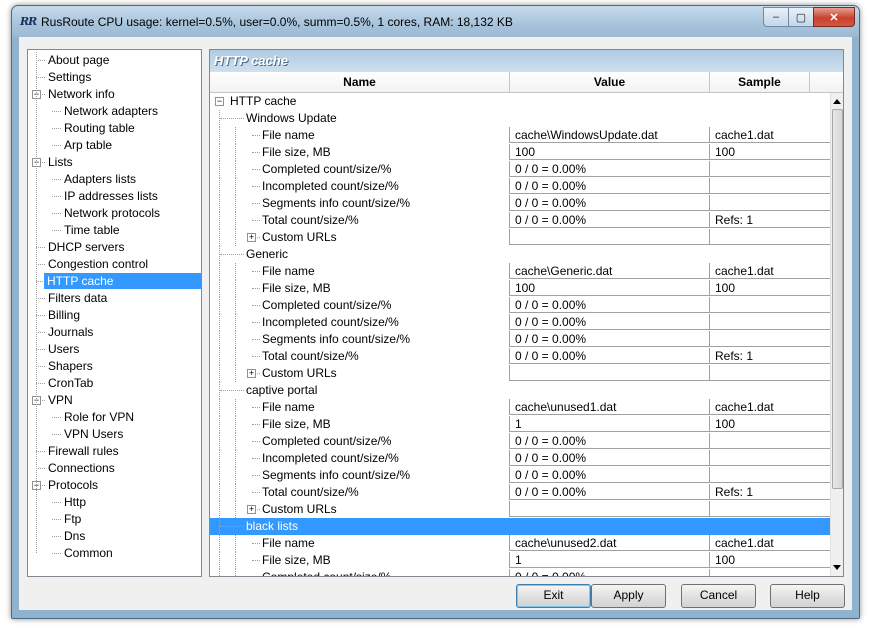  I want to click on group-row: Generic, so click(520, 254).